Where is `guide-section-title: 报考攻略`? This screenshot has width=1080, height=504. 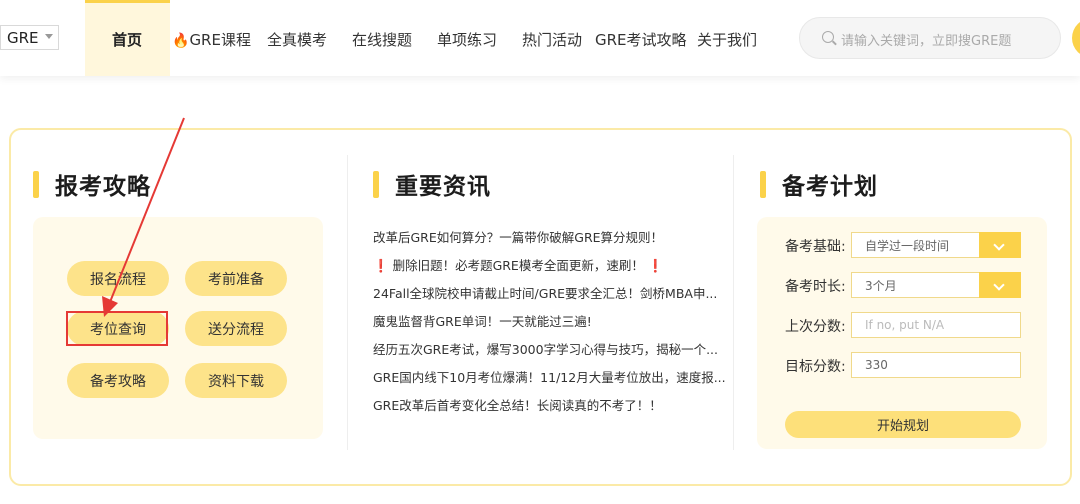
guide-section-title: 报考攻略 is located at coordinates (92, 184).